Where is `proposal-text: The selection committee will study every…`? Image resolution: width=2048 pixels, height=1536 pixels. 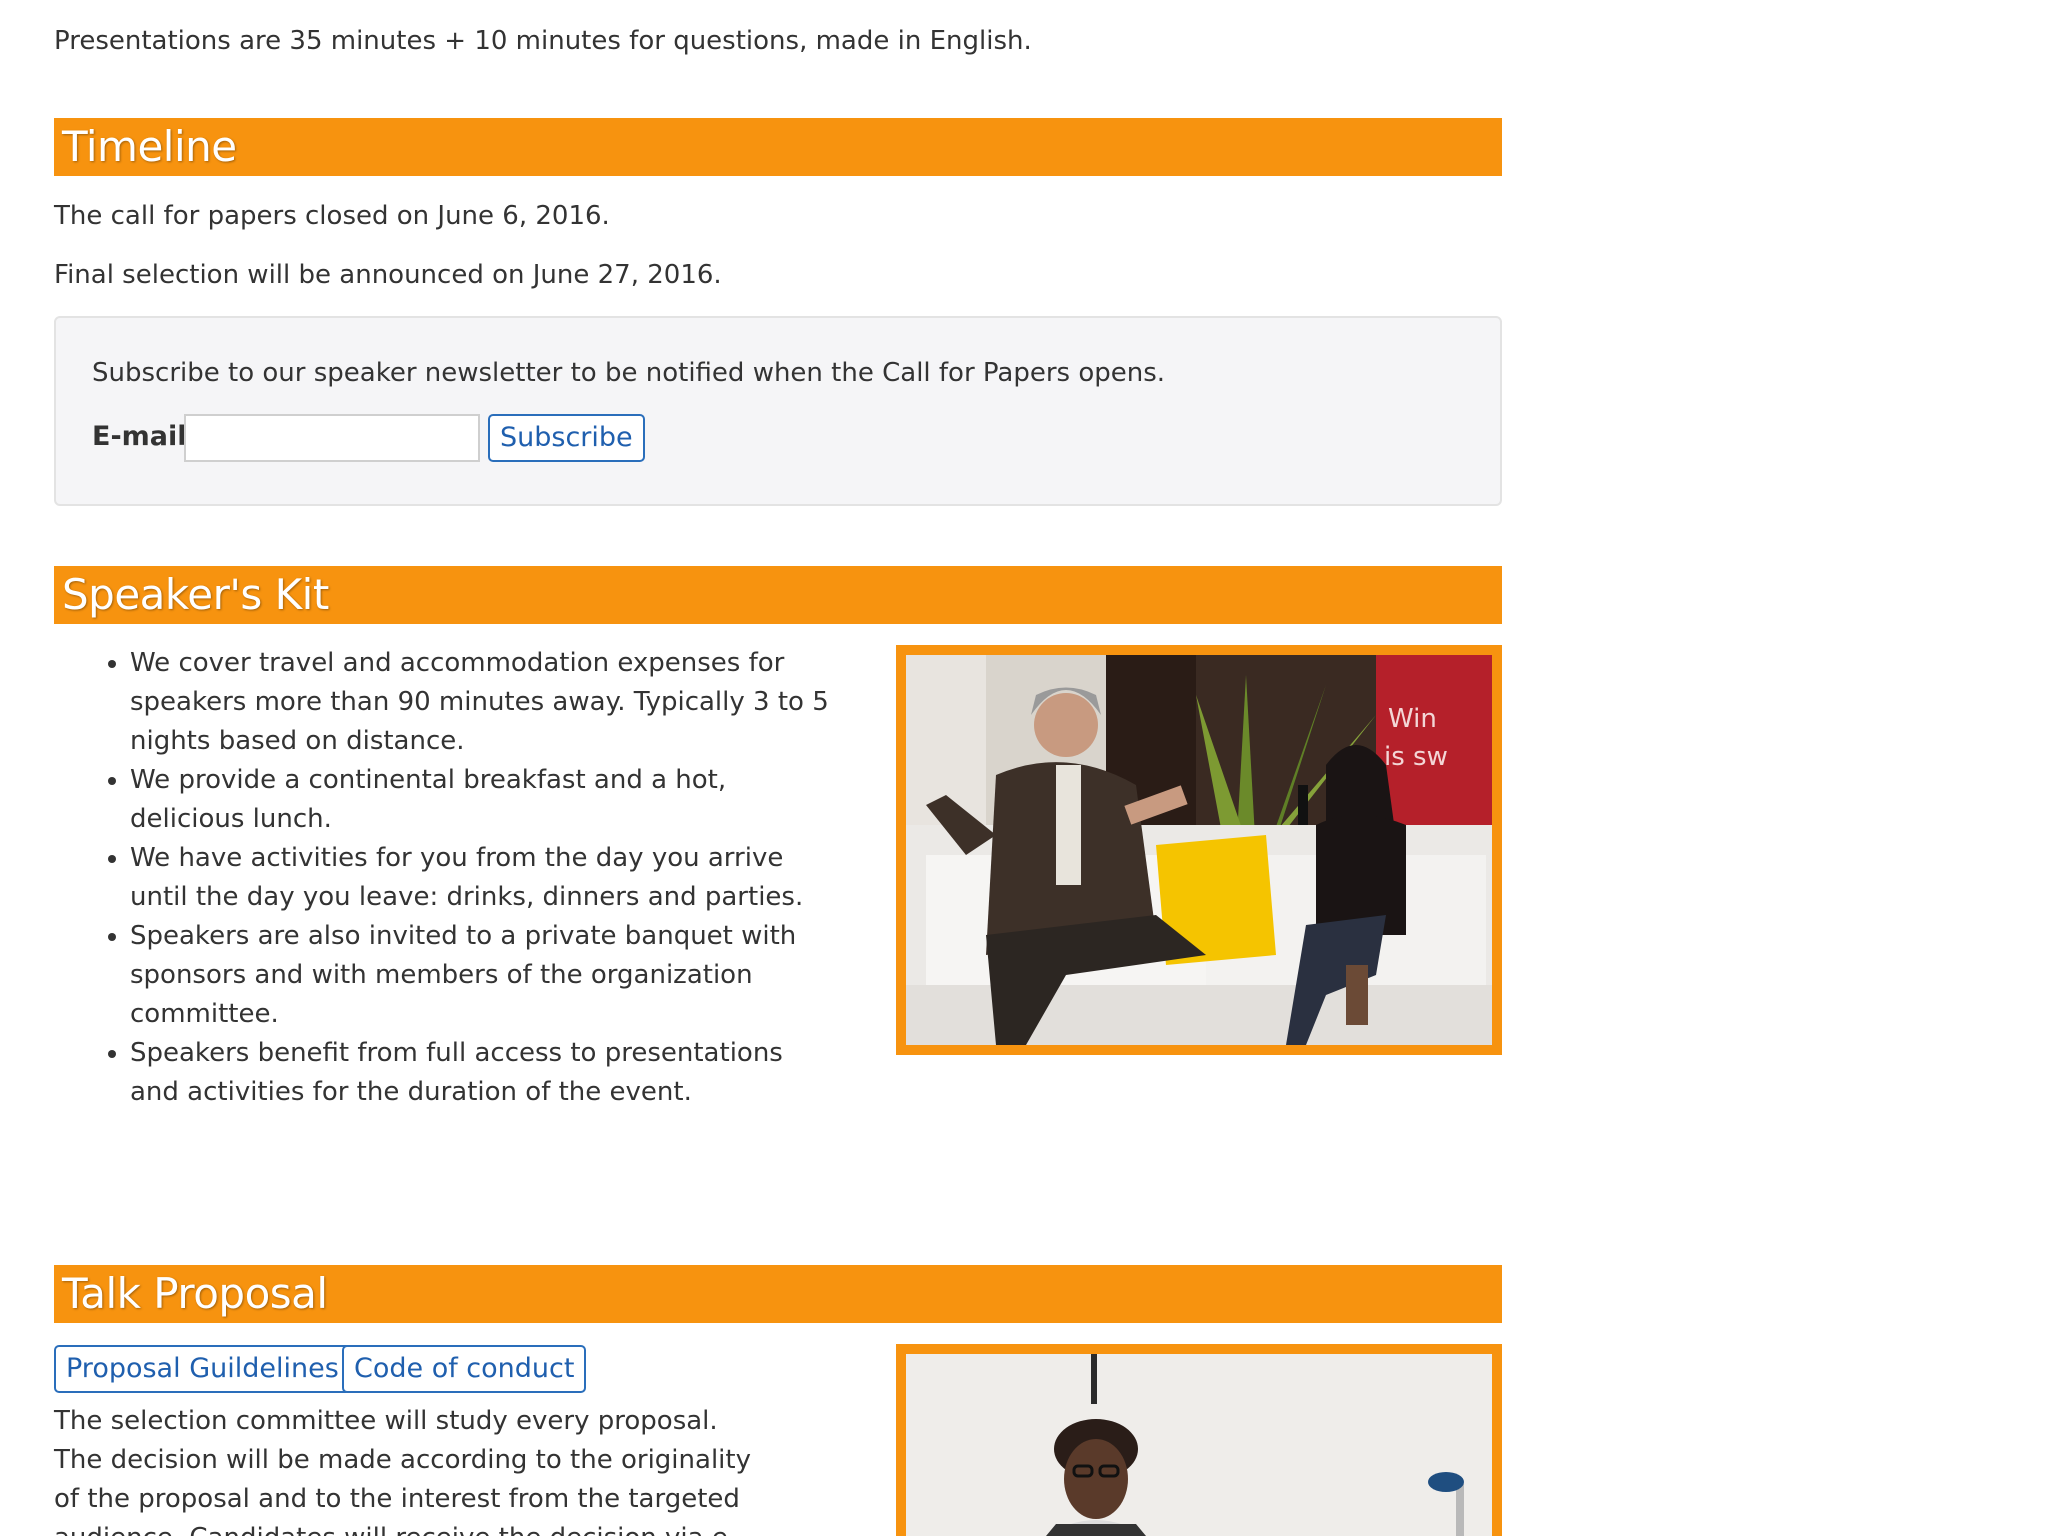 proposal-text: The selection committee will study every… is located at coordinates (402, 1471).